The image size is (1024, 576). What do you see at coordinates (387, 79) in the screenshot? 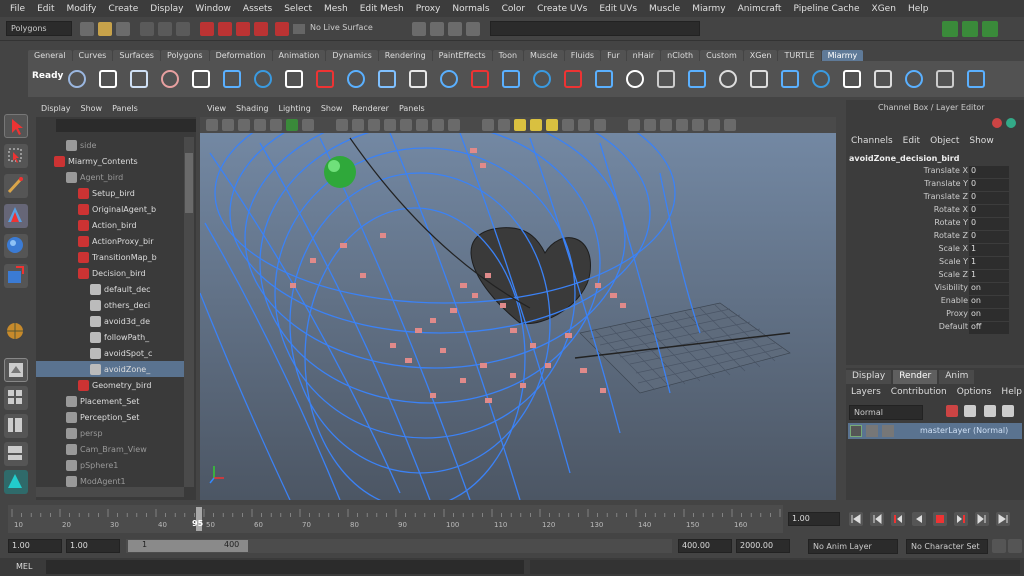
I see `shelf-tool-11-icon` at bounding box center [387, 79].